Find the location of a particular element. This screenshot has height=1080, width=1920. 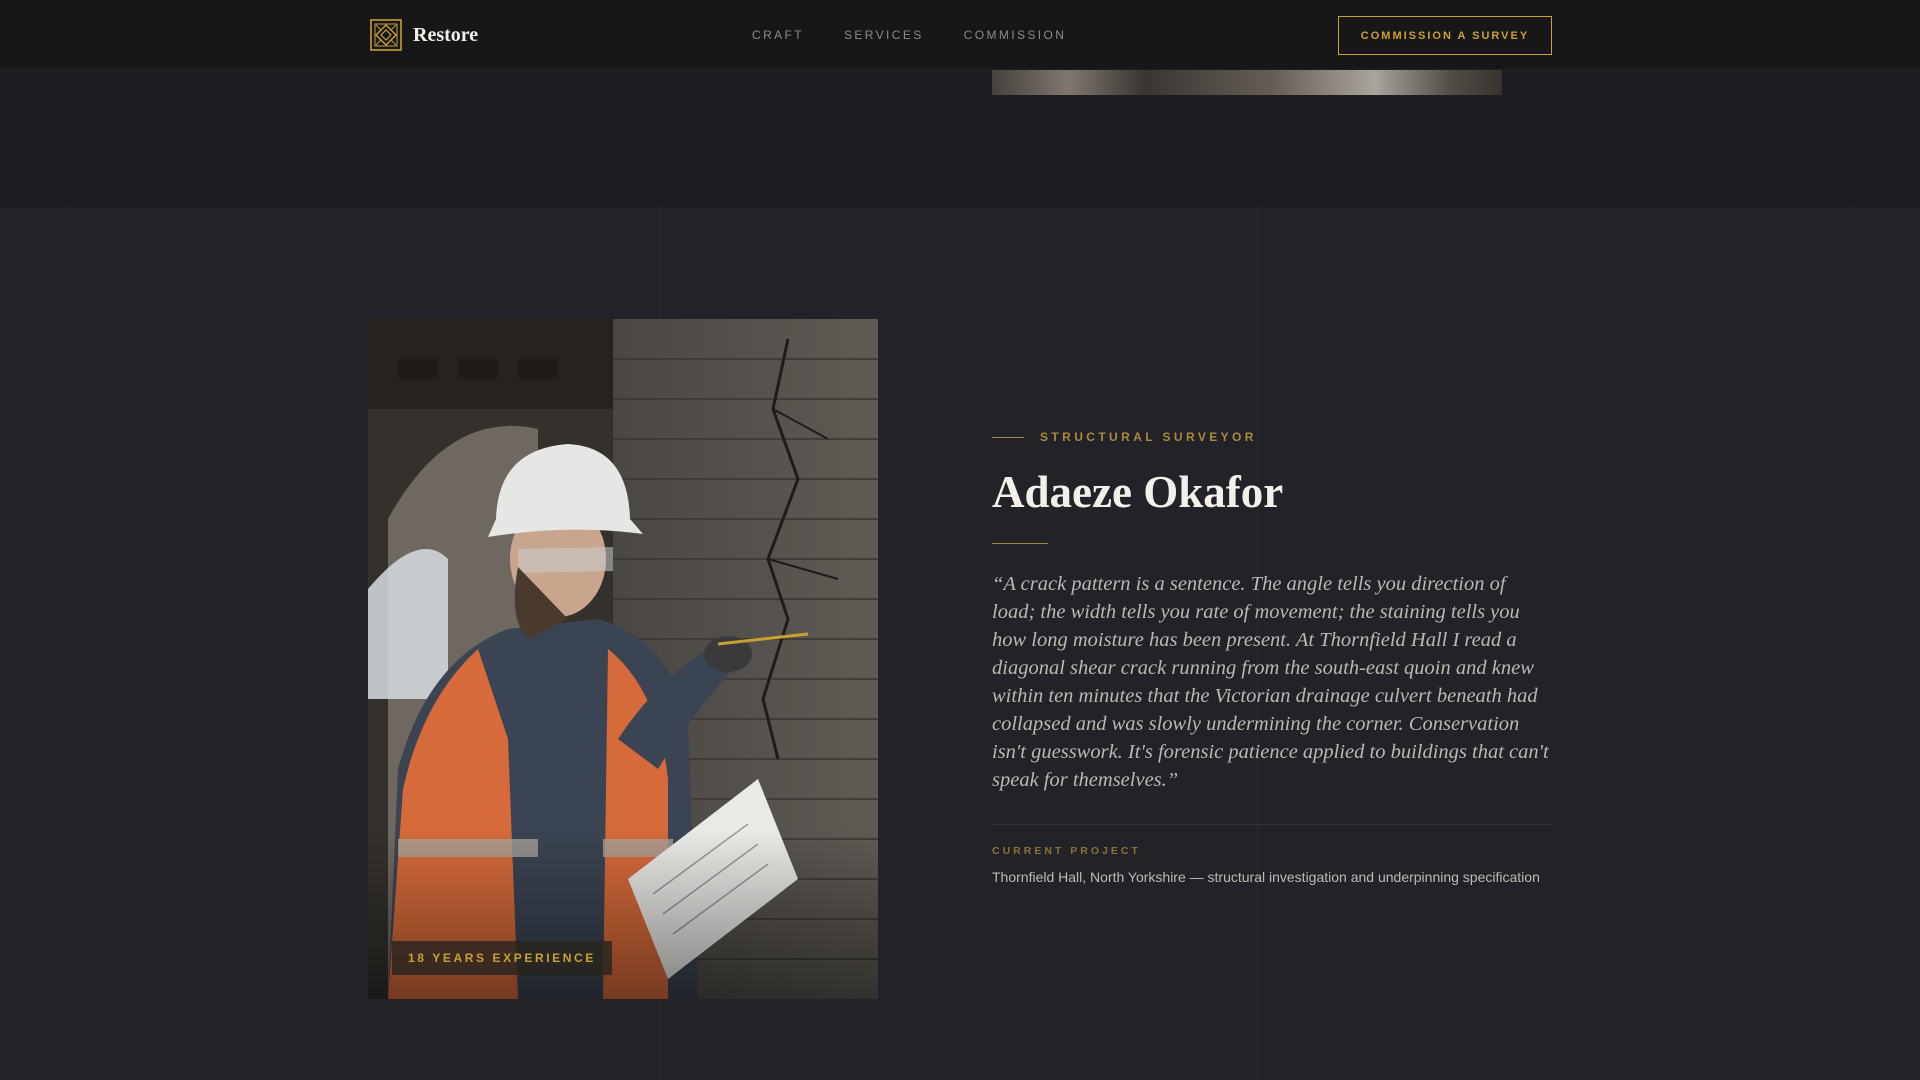

role-label: STRUCTURAL SURVEYOR is located at coordinates (1148, 437).